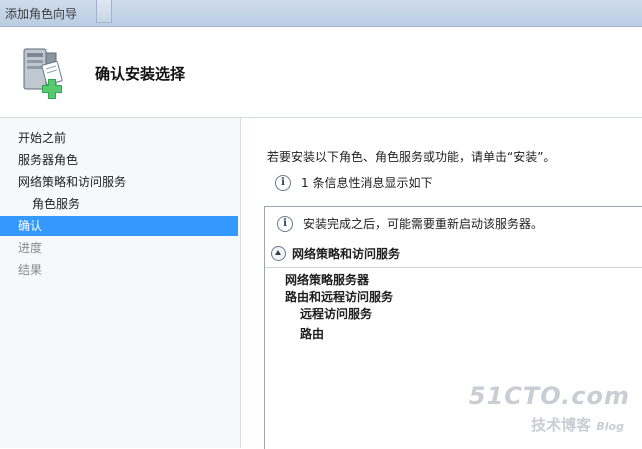 The width and height of the screenshot is (642, 449). What do you see at coordinates (119, 138) in the screenshot?
I see `sidebar-item-before-you-begin: 开始之前` at bounding box center [119, 138].